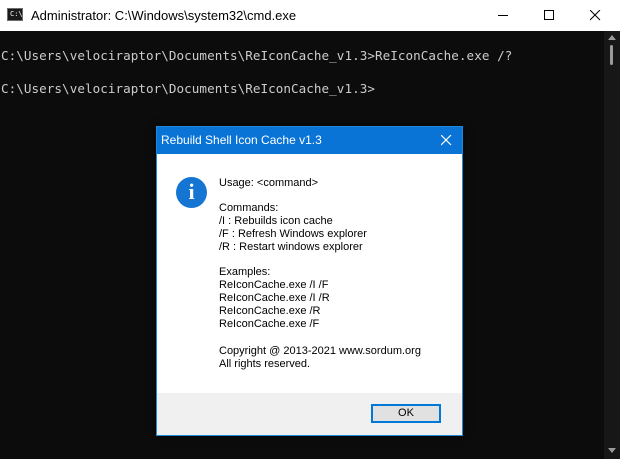 The width and height of the screenshot is (620, 459). I want to click on close-button, so click(596, 15).